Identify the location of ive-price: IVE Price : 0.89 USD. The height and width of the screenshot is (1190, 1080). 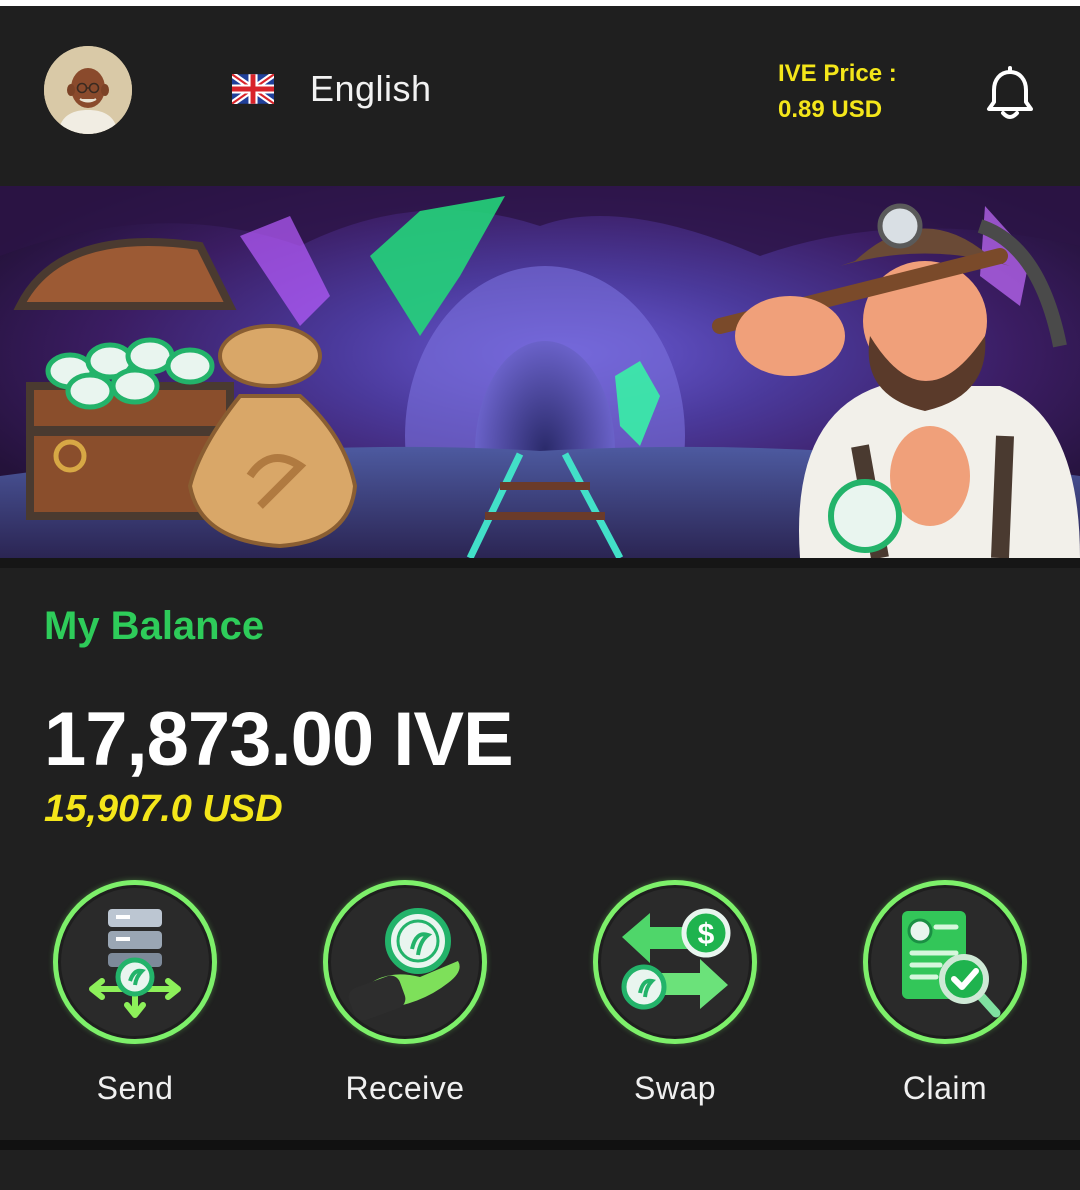
(837, 92).